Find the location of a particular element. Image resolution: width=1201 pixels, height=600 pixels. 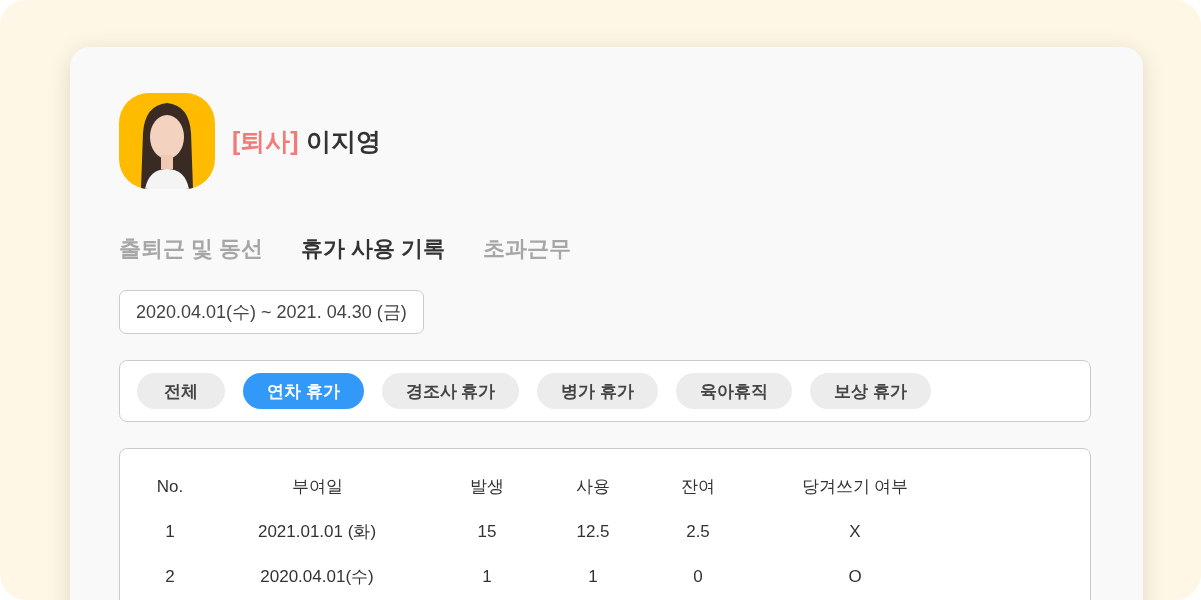

filter-chip: 전체 is located at coordinates (181, 391).